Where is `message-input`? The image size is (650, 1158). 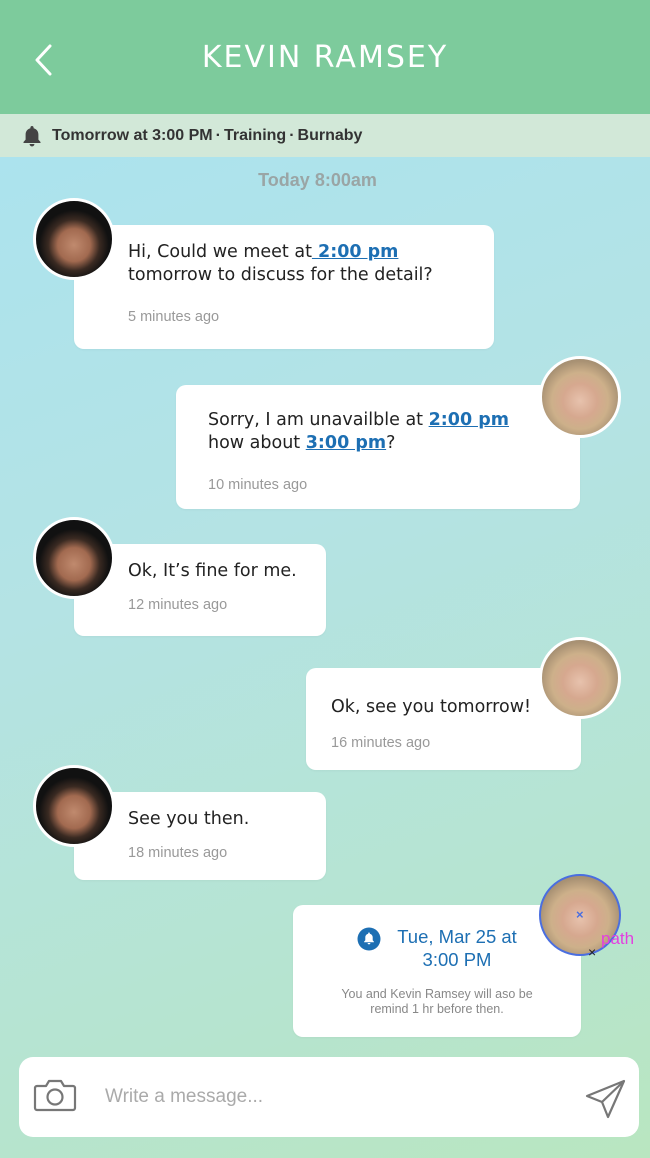 message-input is located at coordinates (330, 1097).